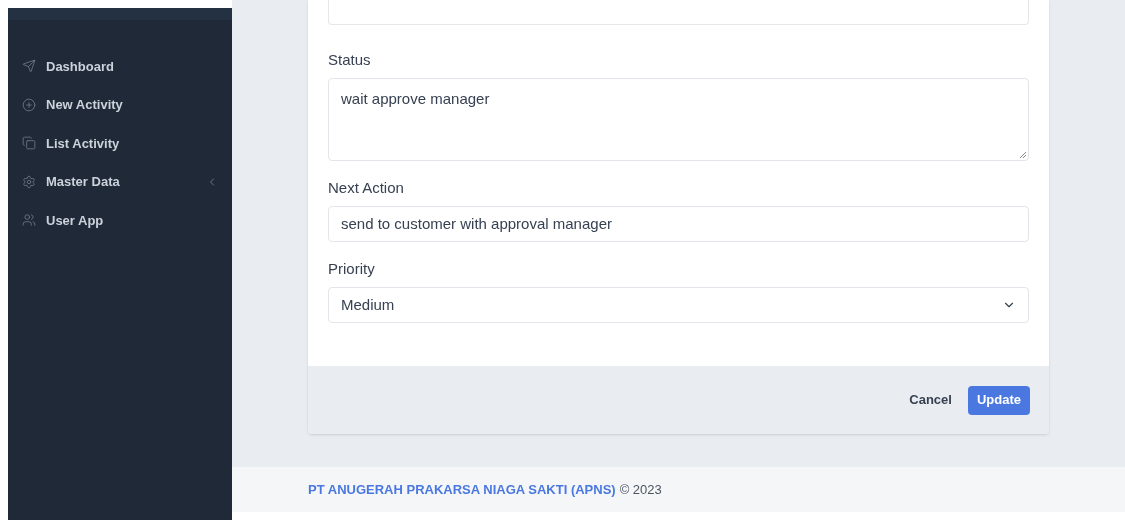 This screenshot has height=520, width=1125. What do you see at coordinates (678, 305) in the screenshot?
I see `select-field: Medium` at bounding box center [678, 305].